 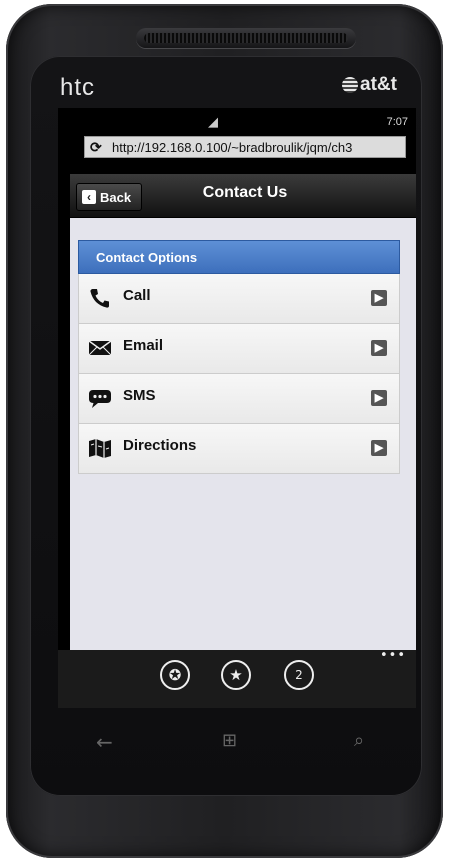 I want to click on list-item-label: Call, so click(x=137, y=295).